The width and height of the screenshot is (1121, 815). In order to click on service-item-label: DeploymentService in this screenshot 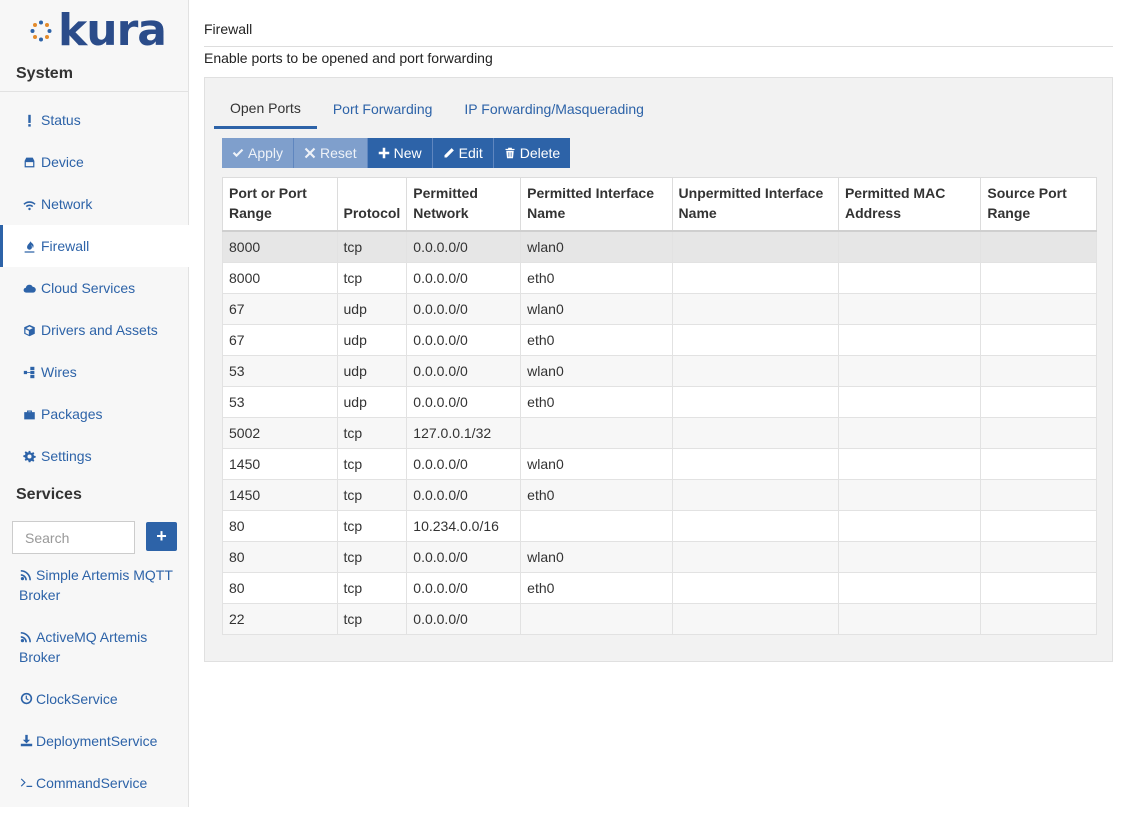, I will do `click(97, 741)`.